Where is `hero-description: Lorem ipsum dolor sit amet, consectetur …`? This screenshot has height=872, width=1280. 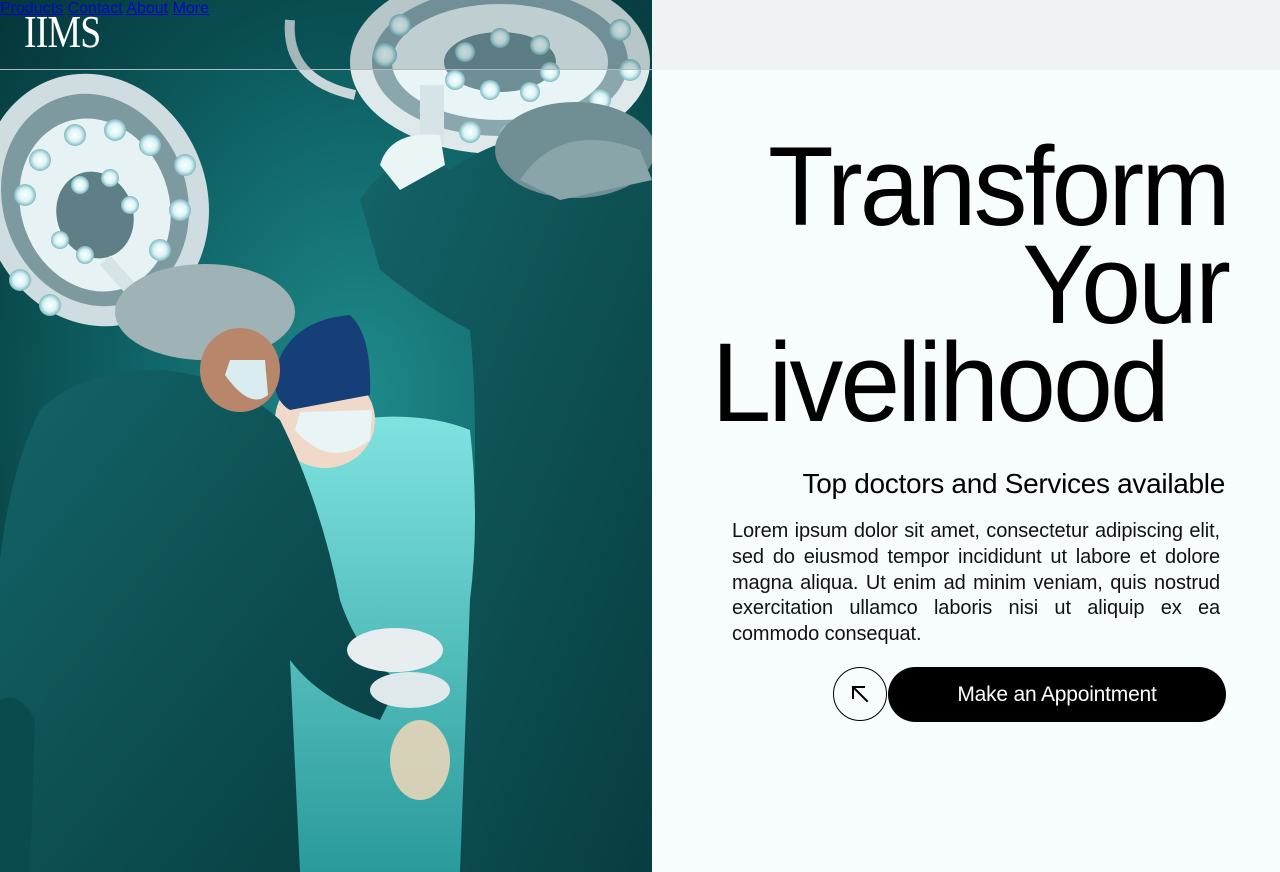
hero-description: Lorem ipsum dolor sit amet, consectetur … is located at coordinates (976, 583).